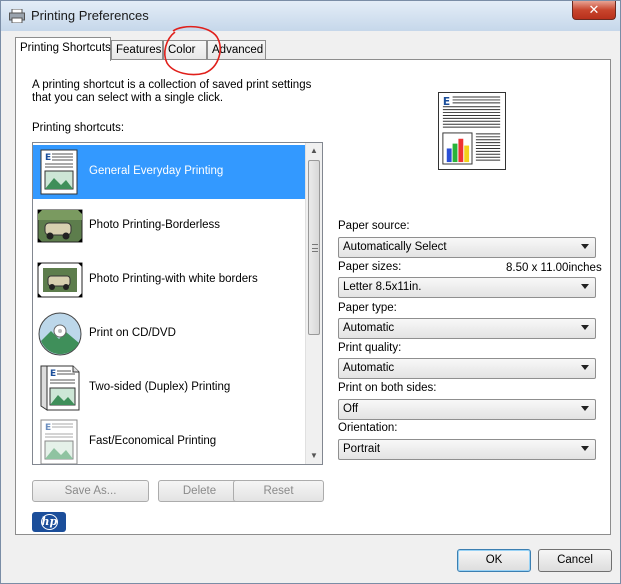 The height and width of the screenshot is (584, 621). I want to click on paper-type-select: Automatic, so click(467, 328).